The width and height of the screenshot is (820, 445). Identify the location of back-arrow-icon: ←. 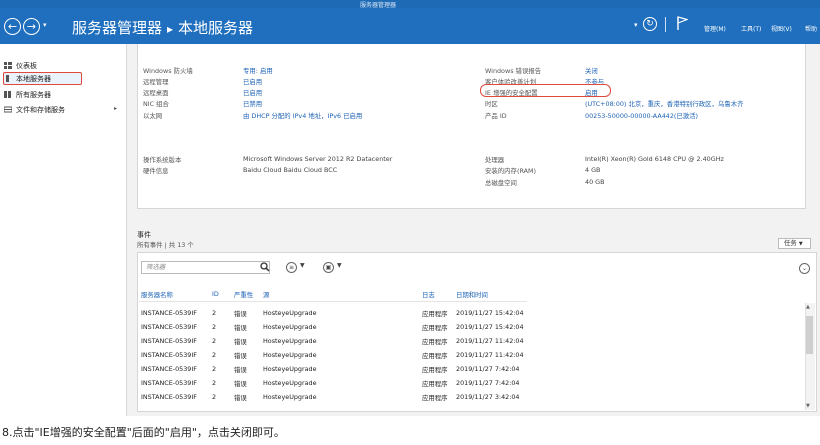
(12, 26).